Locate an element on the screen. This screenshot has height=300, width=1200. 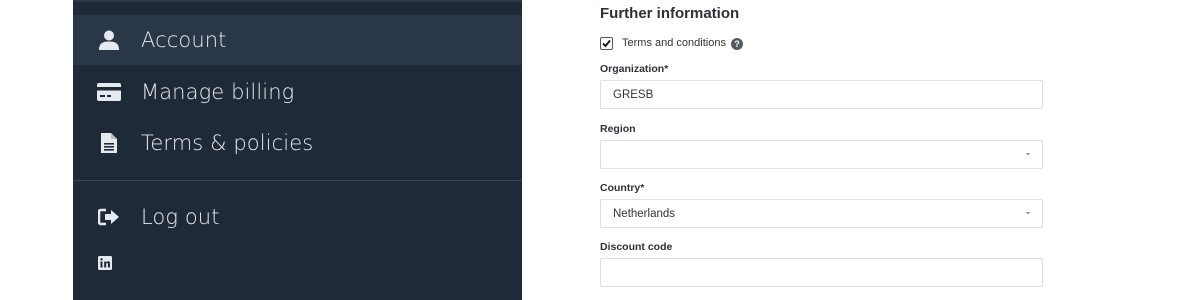
organization-value: GRESB is located at coordinates (633, 95).